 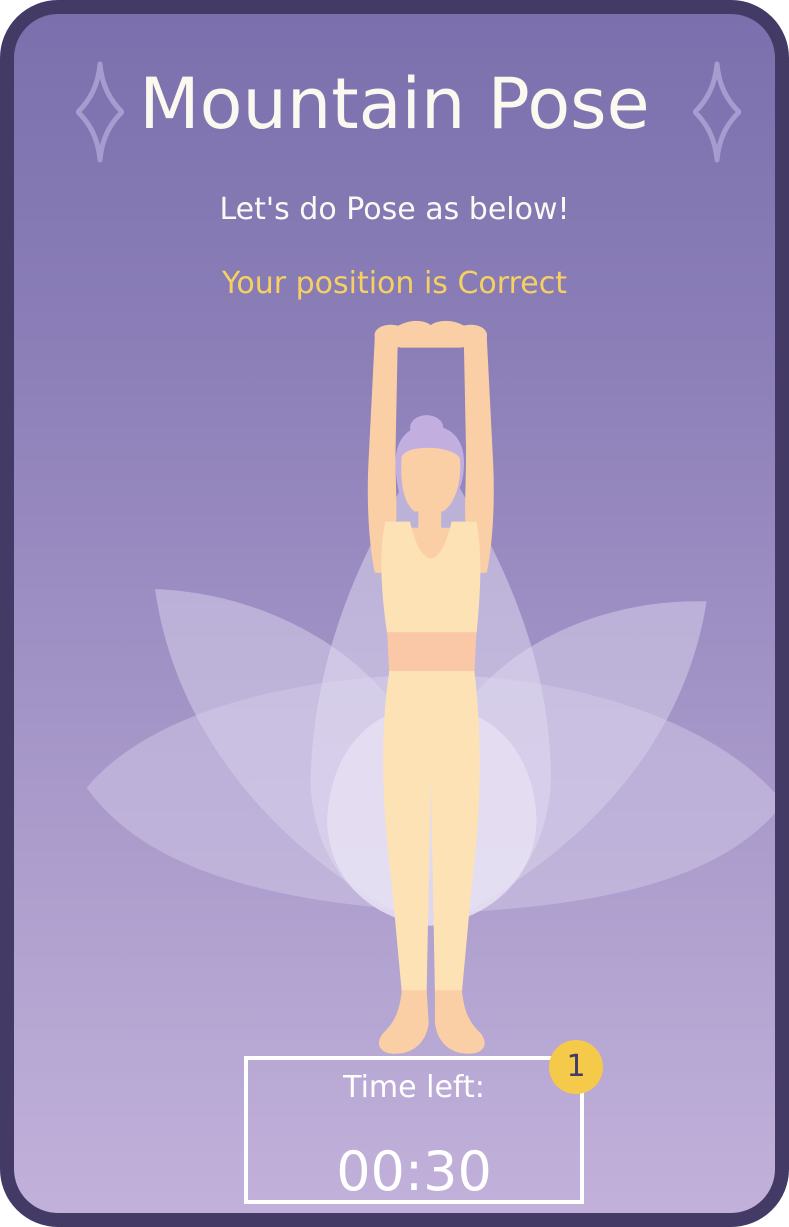 I want to click on timer-value: 00:30, so click(x=414, y=1171).